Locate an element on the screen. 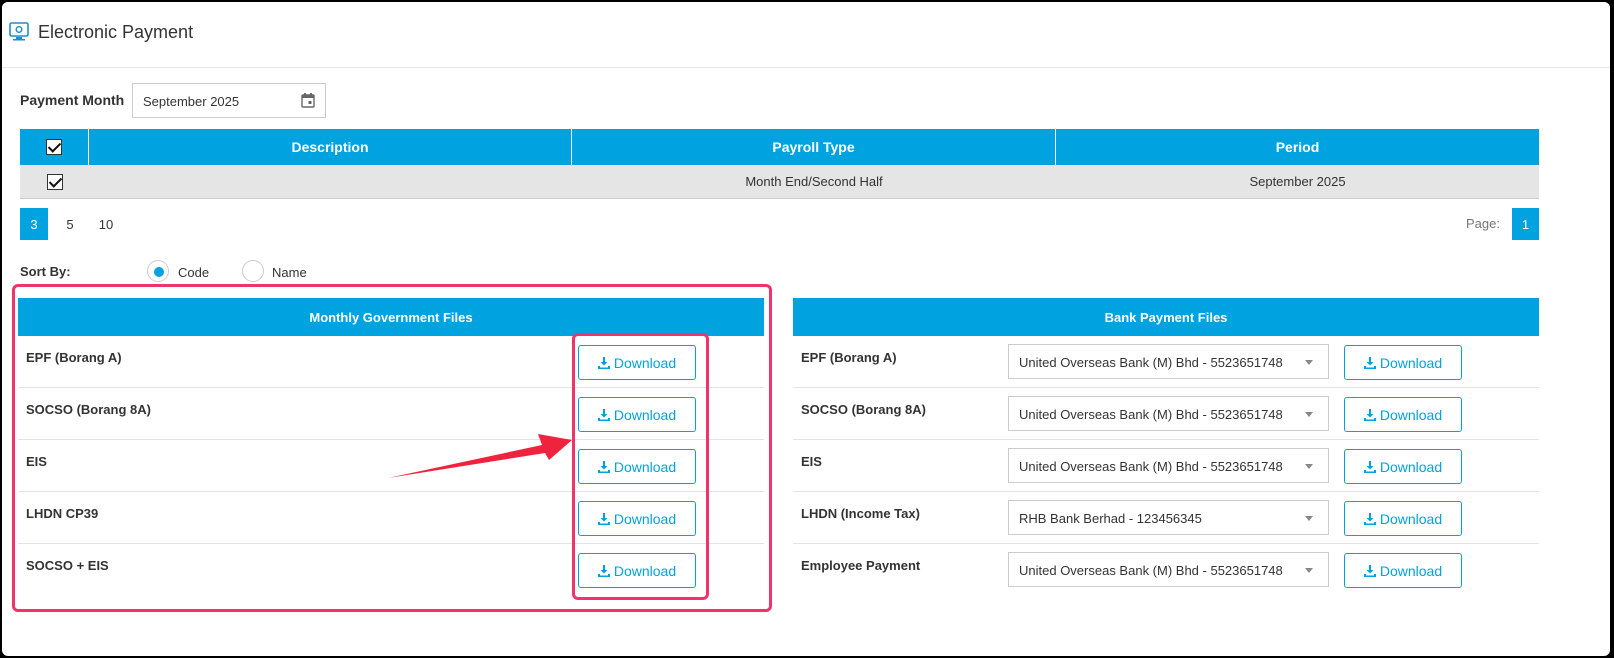 This screenshot has width=1614, height=658. annotation-arrow-icon is located at coordinates (480, 456).